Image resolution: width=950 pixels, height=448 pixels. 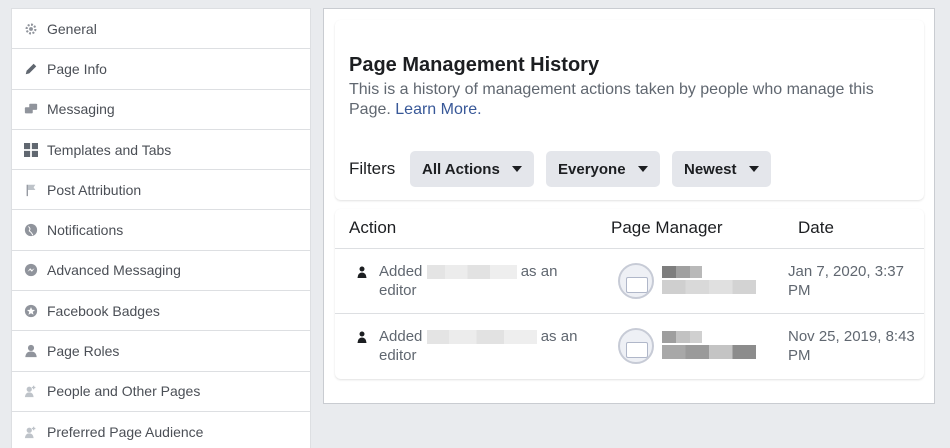 What do you see at coordinates (161, 351) in the screenshot?
I see `sidebar-item-page-roles: Page Roles` at bounding box center [161, 351].